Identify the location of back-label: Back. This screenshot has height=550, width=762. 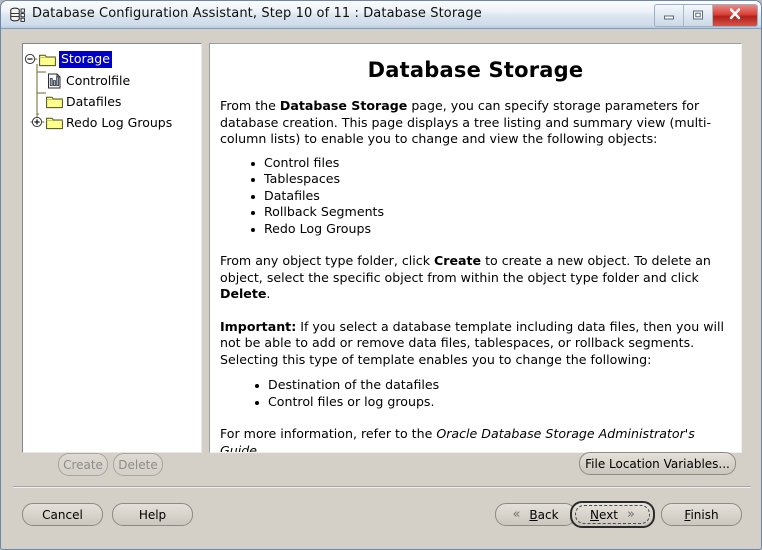
(543, 515).